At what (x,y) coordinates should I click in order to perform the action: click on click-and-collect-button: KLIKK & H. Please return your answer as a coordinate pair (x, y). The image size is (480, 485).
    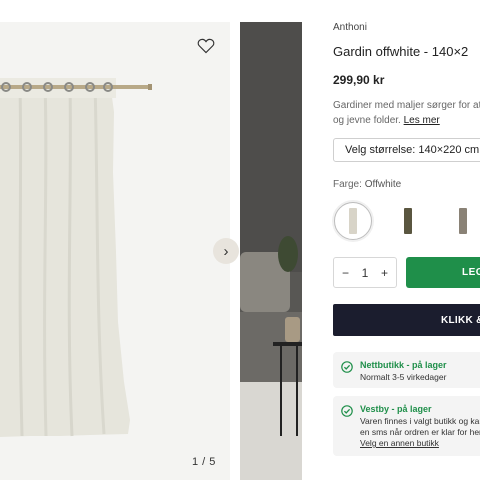
    Looking at the image, I should click on (406, 320).